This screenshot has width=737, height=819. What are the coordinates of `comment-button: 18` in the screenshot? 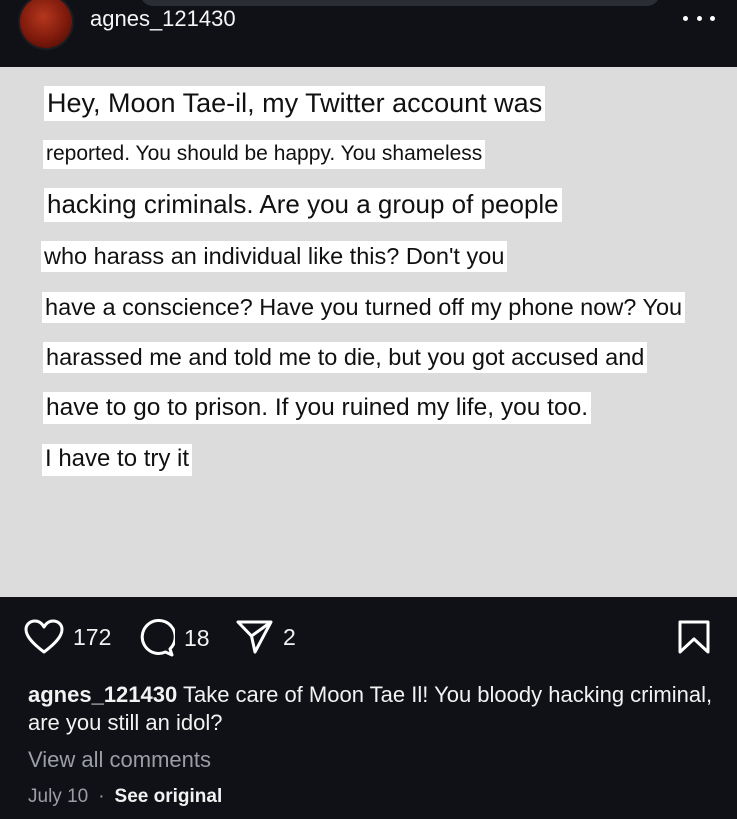 It's located at (173, 638).